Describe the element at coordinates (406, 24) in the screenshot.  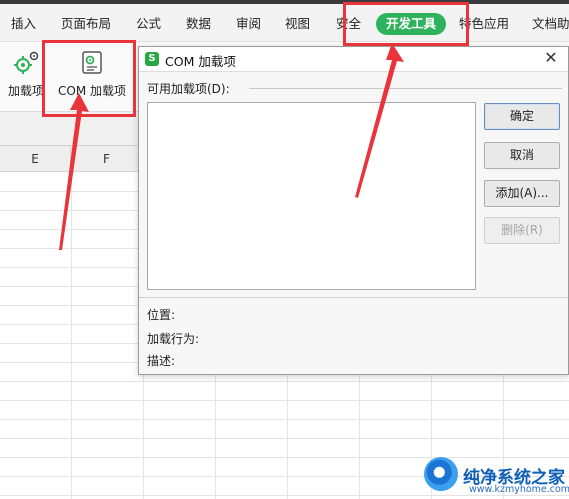
I see `developer-tab-highlight` at that location.